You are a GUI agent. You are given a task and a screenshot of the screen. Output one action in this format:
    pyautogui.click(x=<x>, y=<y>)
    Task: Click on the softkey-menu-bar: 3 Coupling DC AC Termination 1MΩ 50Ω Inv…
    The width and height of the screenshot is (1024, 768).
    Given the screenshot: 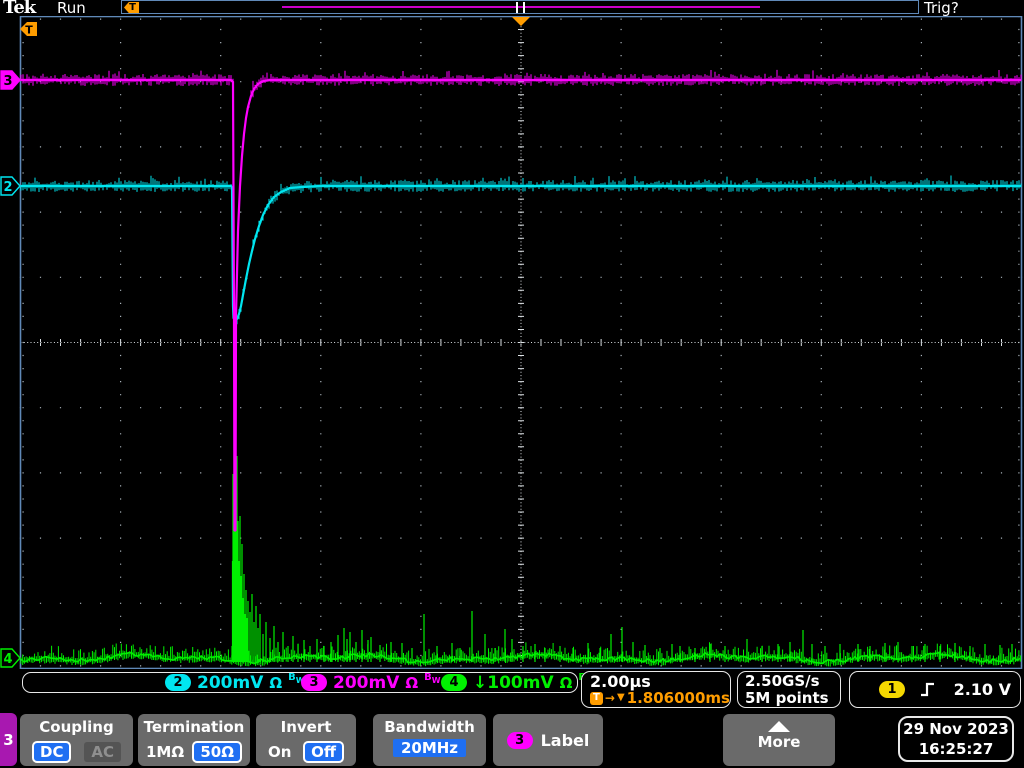 What is the action you would take?
    pyautogui.click(x=512, y=740)
    